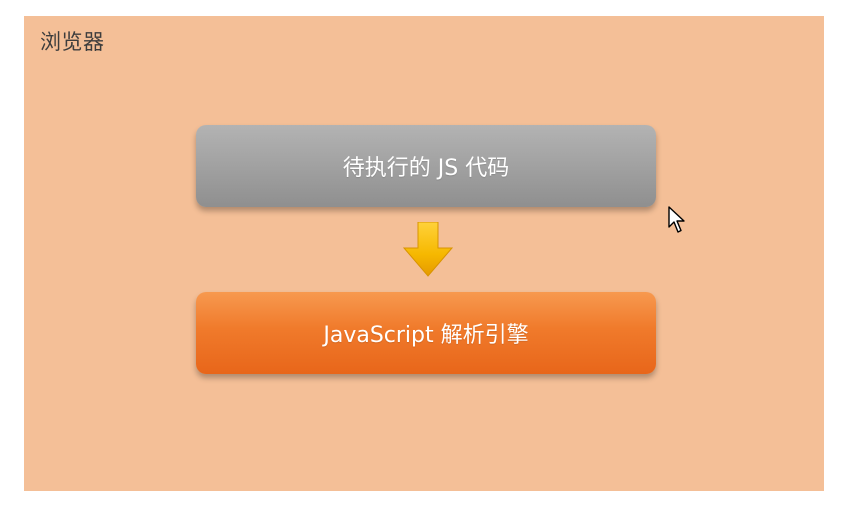 The width and height of the screenshot is (850, 513). I want to click on slide-title: 浏览器, so click(72, 42).